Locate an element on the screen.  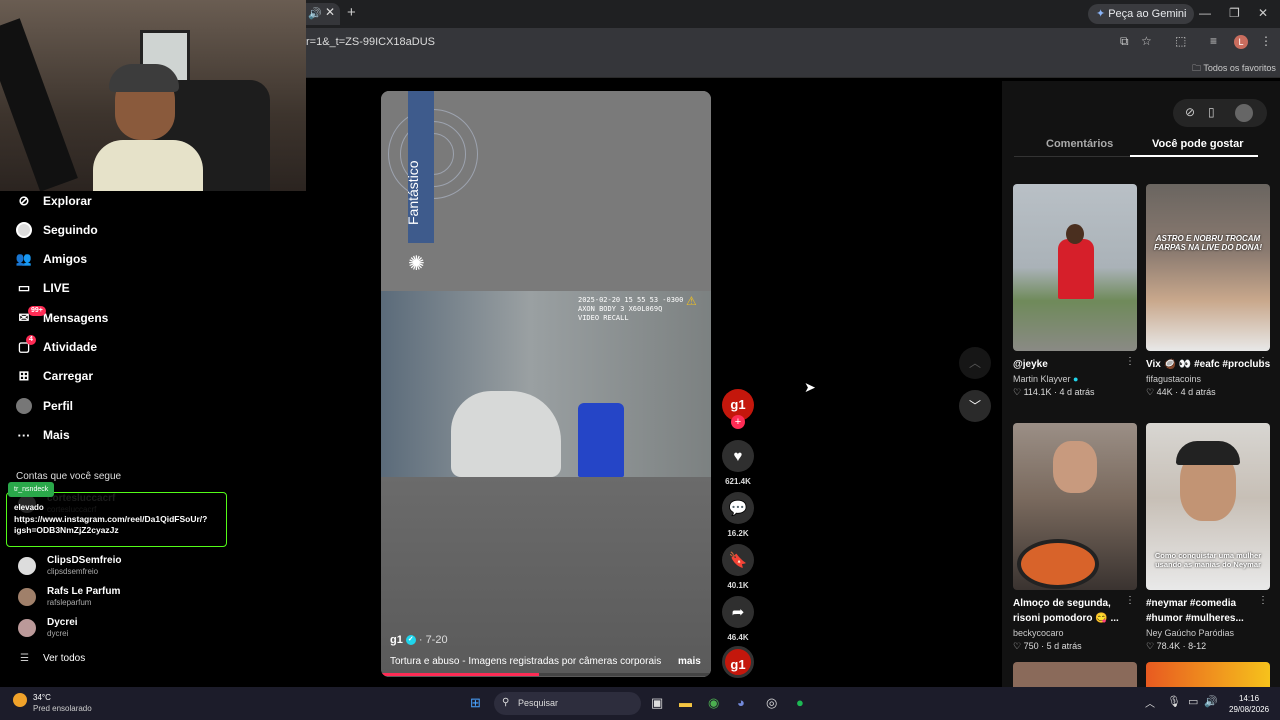
comment-button: 💬 16.2K is located at coordinates (738, 515).